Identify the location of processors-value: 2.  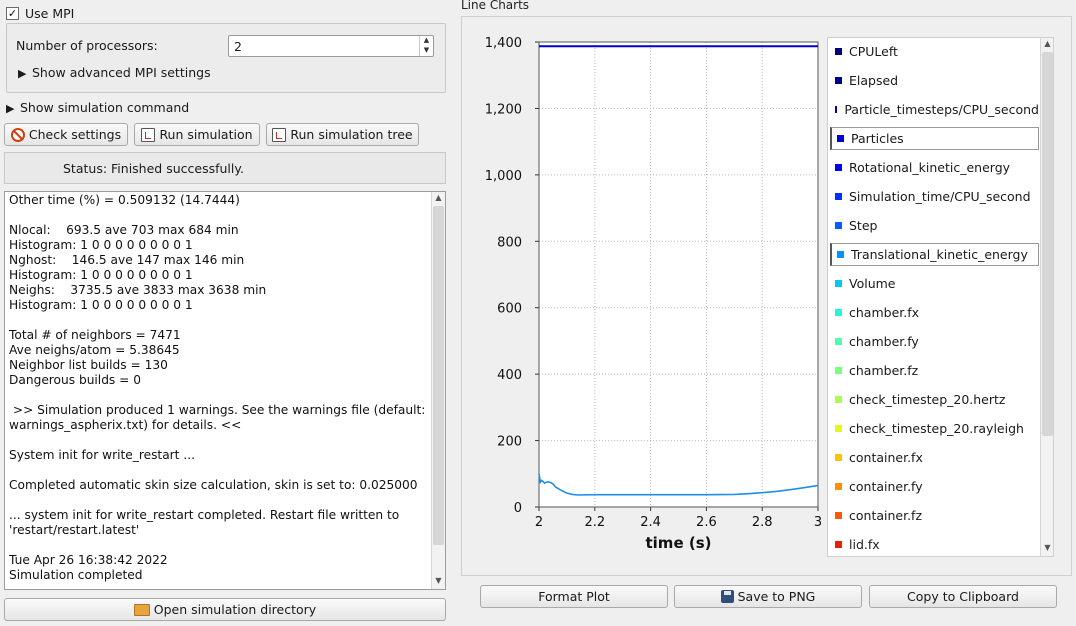
(238, 46).